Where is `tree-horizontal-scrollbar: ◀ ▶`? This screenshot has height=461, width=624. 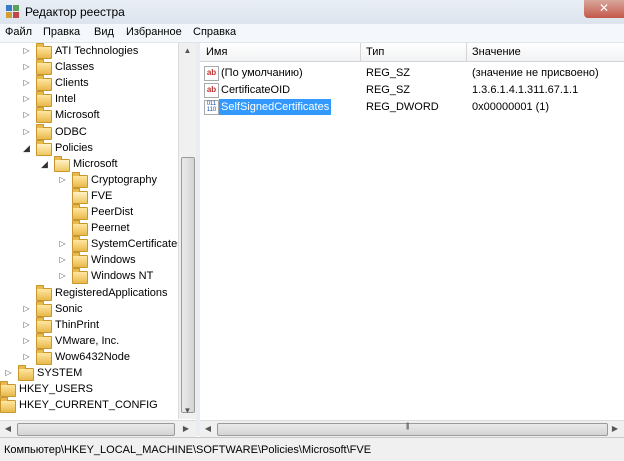 tree-horizontal-scrollbar: ◀ ▶ is located at coordinates (98, 428).